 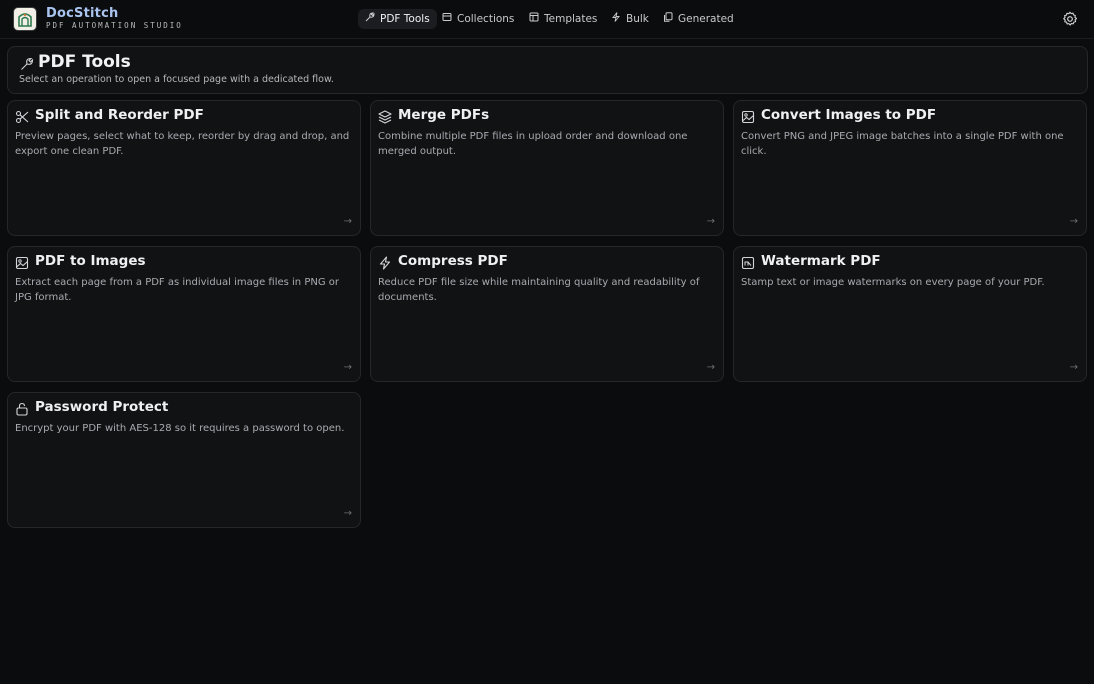 I want to click on nav-label: Templates, so click(x=571, y=19).